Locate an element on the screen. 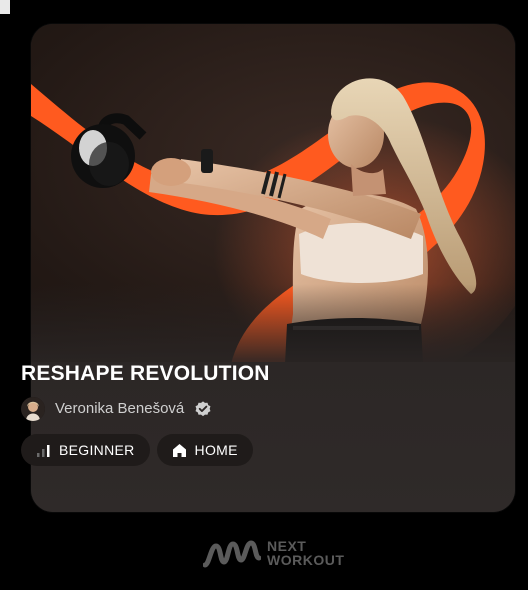 Image resolution: width=528 pixels, height=590 pixels. next-workout-logo-icon is located at coordinates (232, 554).